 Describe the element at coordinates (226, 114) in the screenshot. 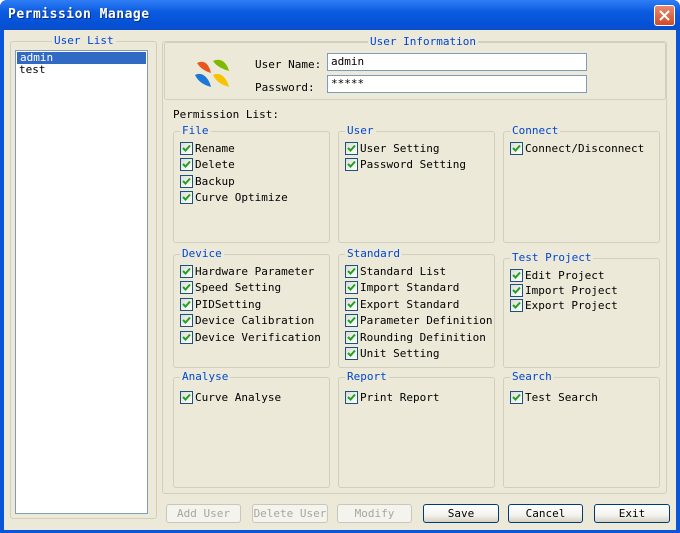

I see `permission-list-label: Permission List:` at that location.